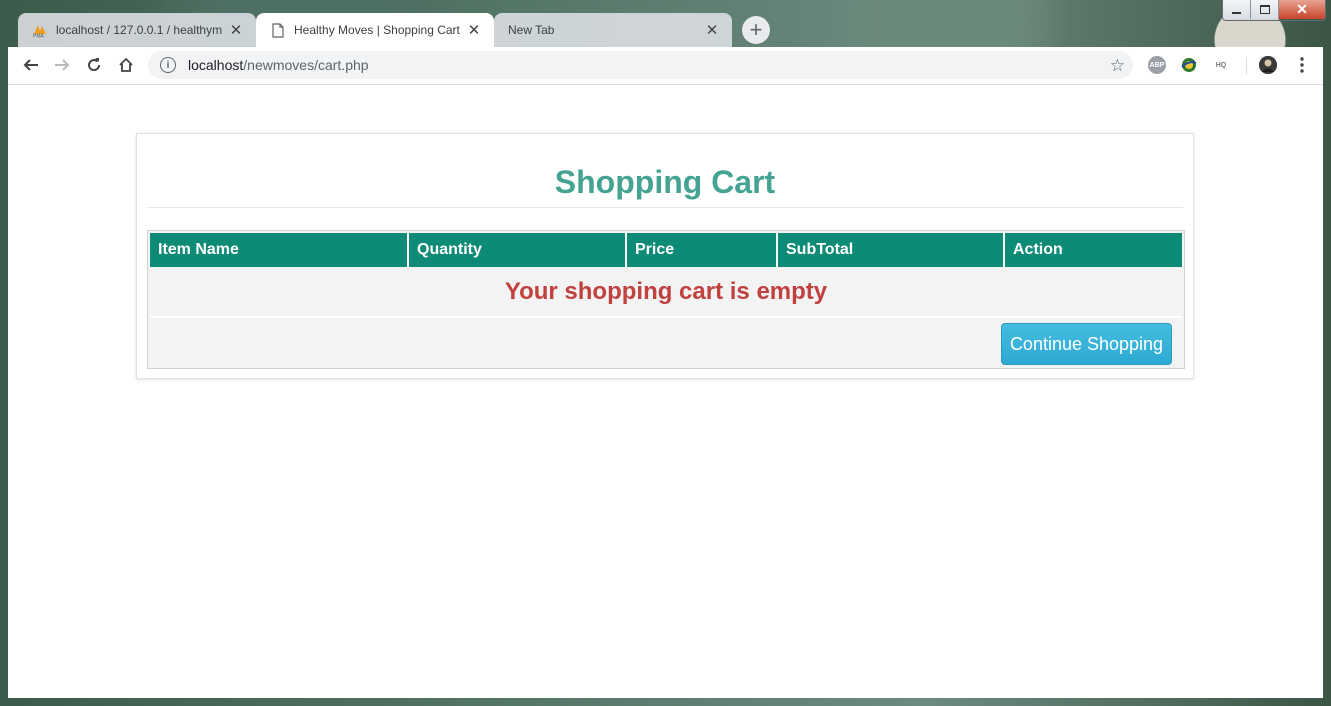  Describe the element at coordinates (1246, 66) in the screenshot. I see `toolbar-divider` at that location.